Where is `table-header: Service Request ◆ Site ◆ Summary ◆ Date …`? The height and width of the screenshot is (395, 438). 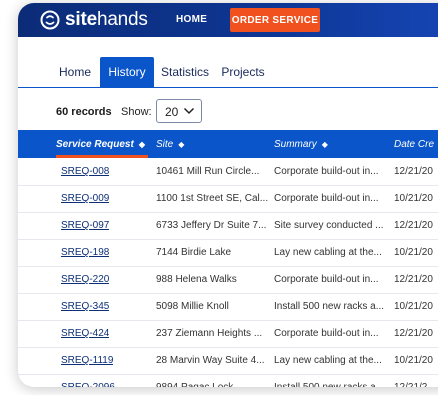 table-header: Service Request ◆ Site ◆ Summary ◆ Date … is located at coordinates (228, 144).